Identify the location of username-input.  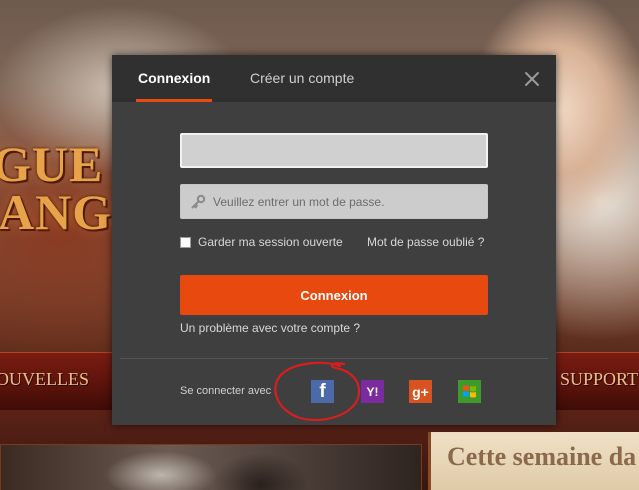
(334, 150).